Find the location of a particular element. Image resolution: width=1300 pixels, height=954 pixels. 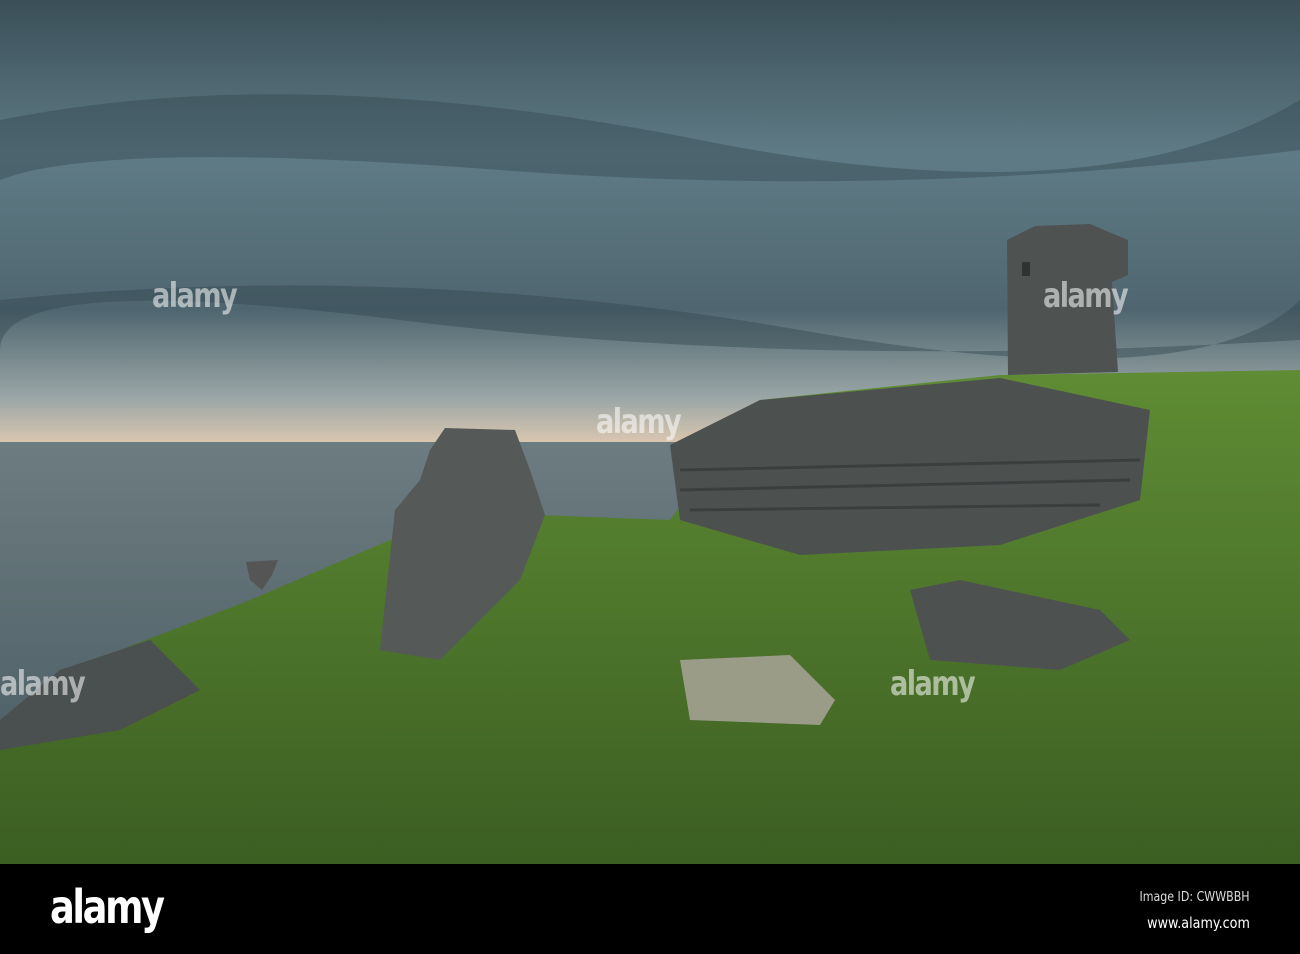

alamy-logo: alamy is located at coordinates (107, 907).